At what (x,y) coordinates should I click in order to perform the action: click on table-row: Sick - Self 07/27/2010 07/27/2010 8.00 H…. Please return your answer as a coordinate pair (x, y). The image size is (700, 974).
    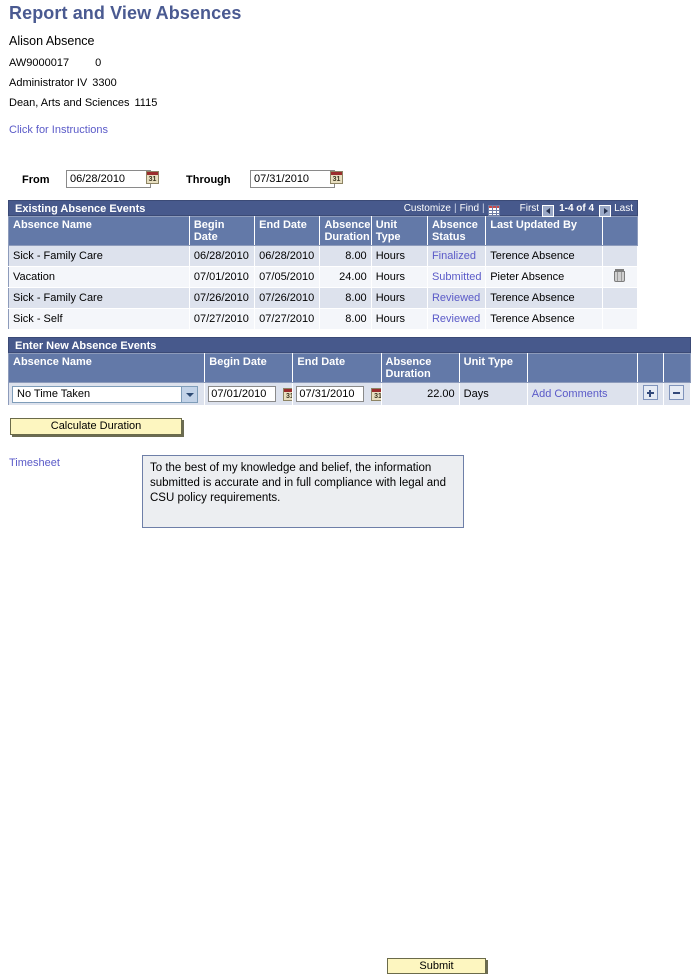
    Looking at the image, I should click on (323, 319).